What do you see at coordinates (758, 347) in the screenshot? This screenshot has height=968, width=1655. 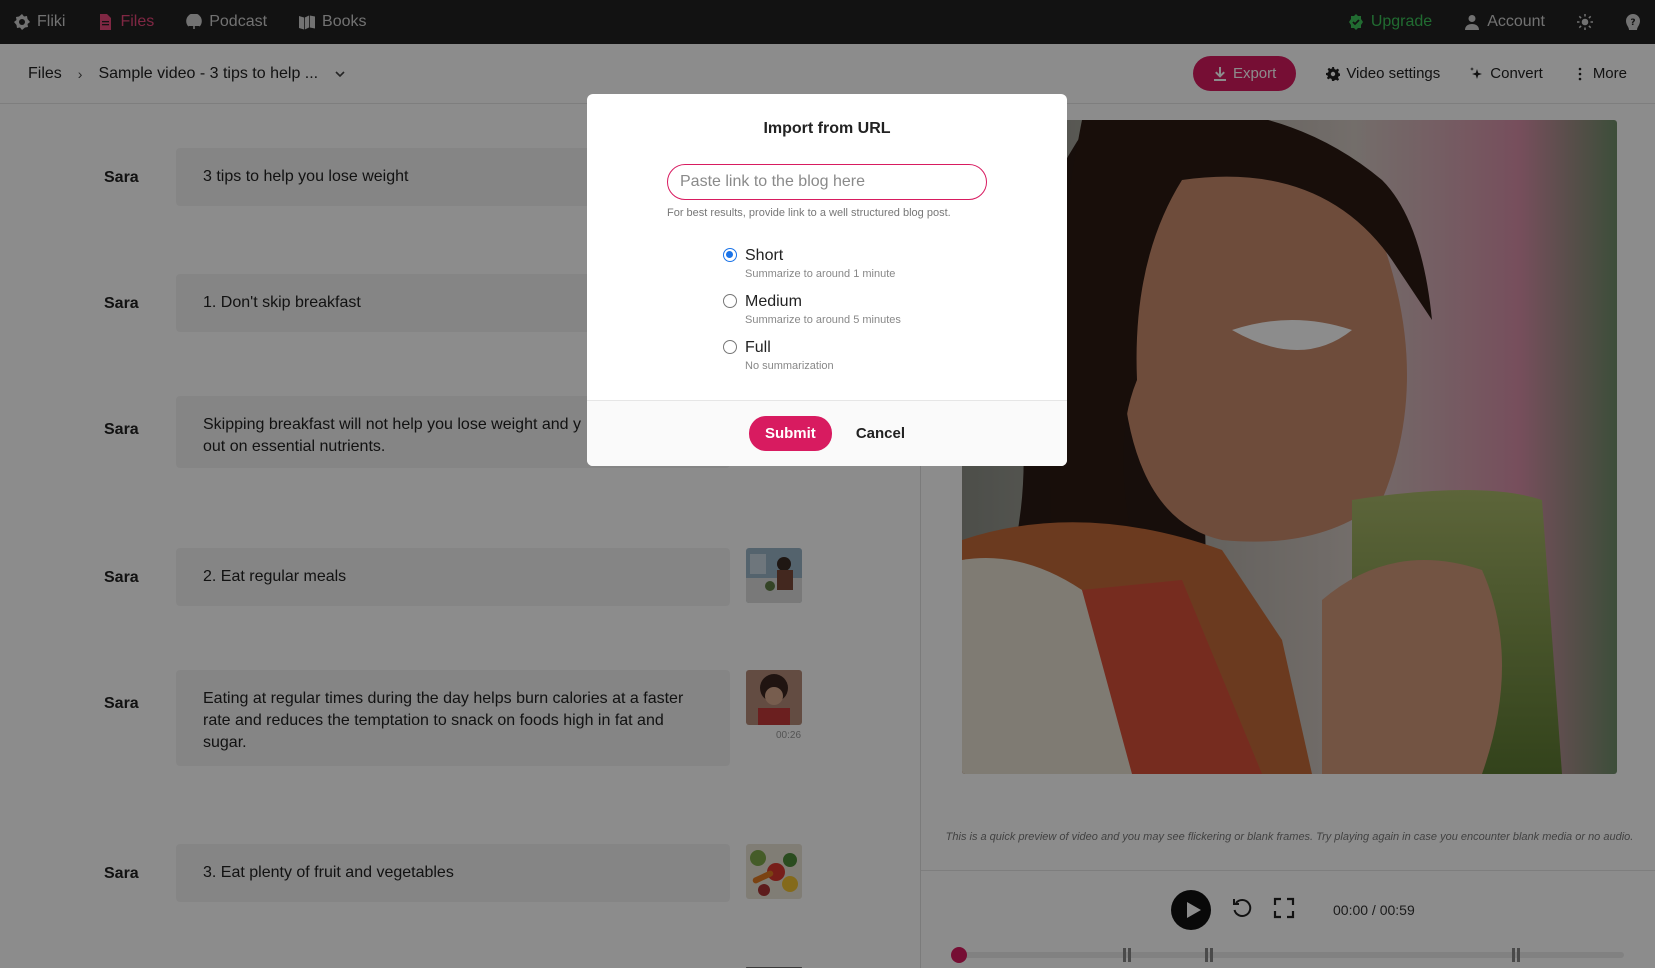 I see `option-full-label: Full` at bounding box center [758, 347].